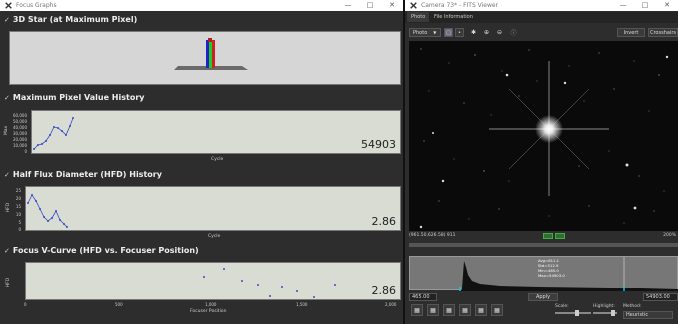 The image size is (678, 324). I want to click on nav-right-icon, so click(560, 236).